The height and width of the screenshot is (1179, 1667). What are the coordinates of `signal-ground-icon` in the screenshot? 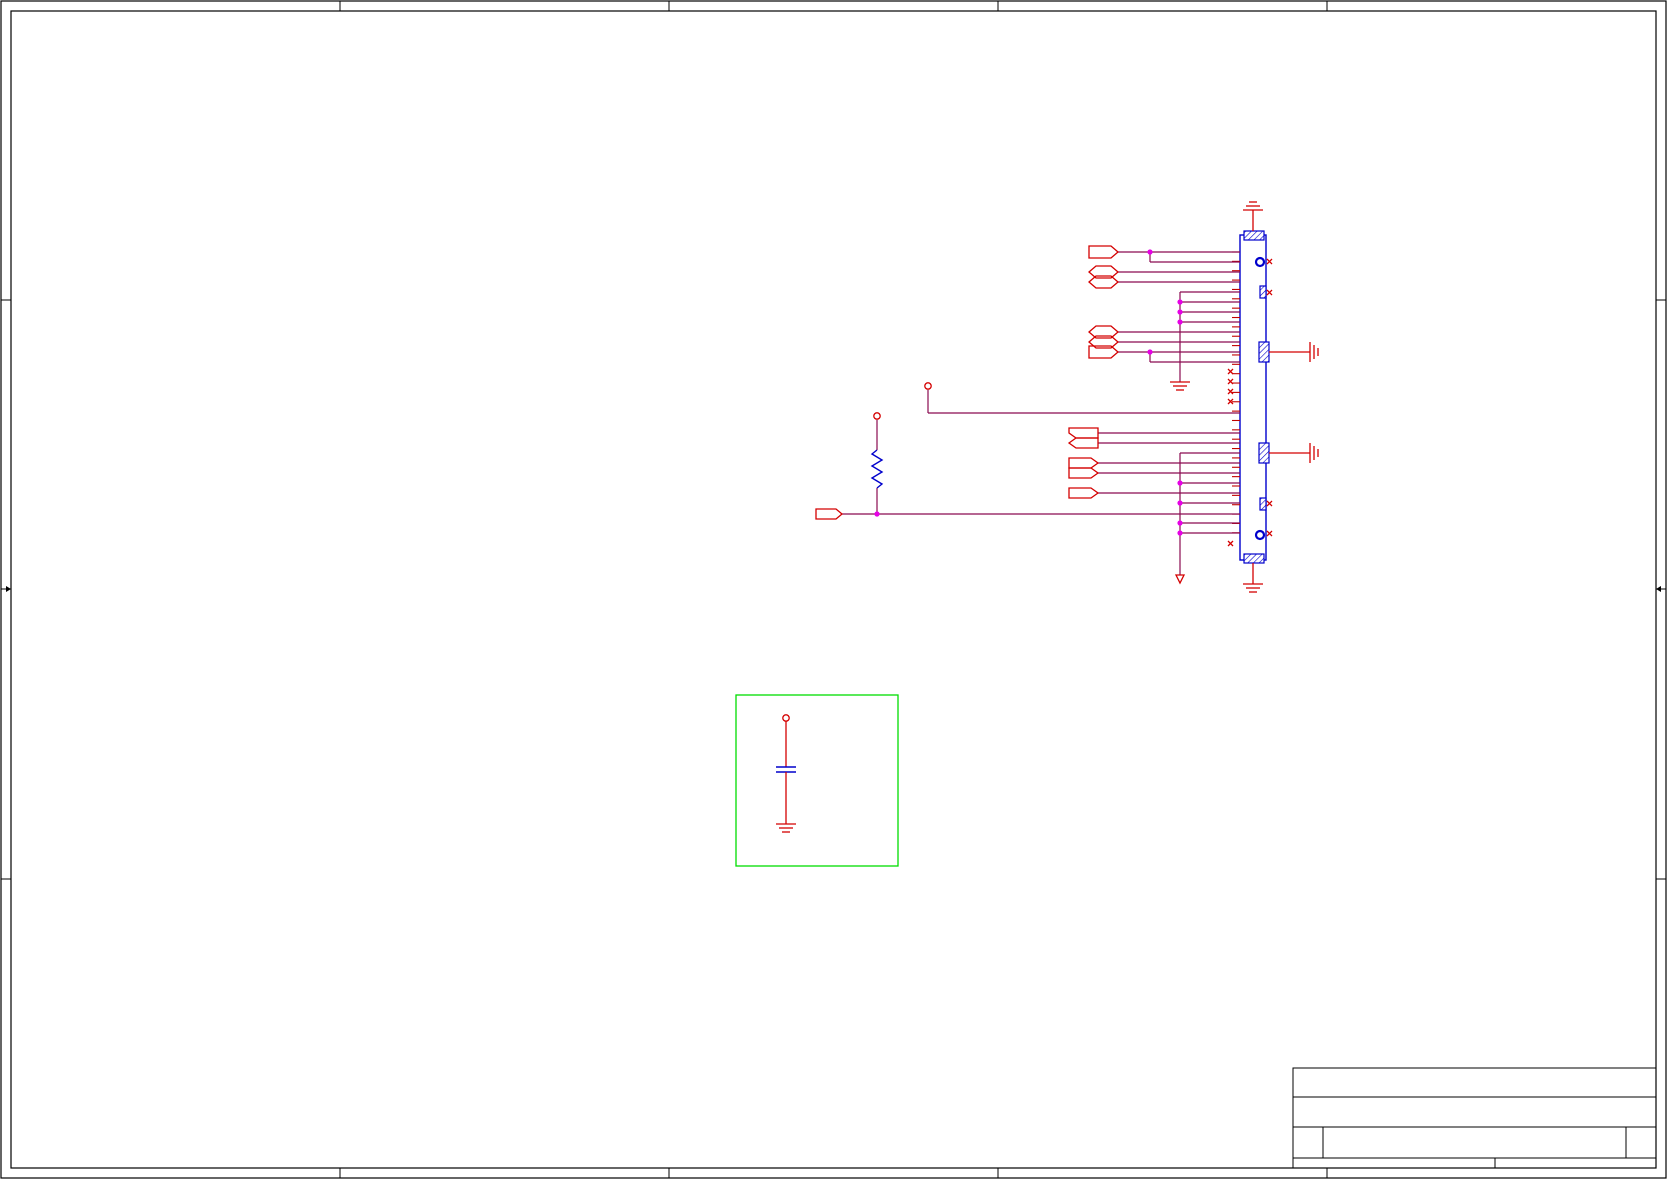 It's located at (1180, 579).